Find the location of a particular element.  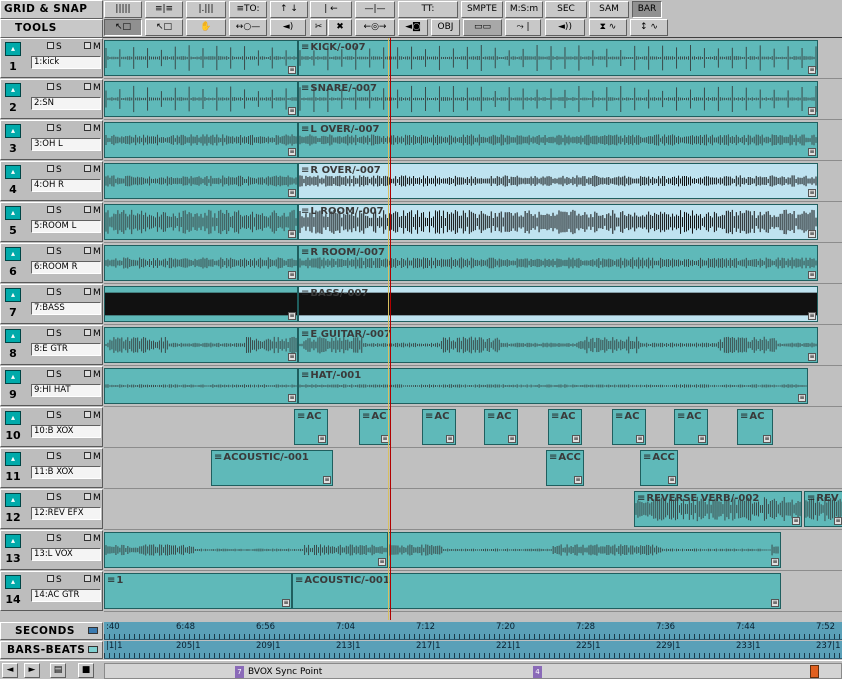

range-select-icon: ↖□ is located at coordinates (164, 27).